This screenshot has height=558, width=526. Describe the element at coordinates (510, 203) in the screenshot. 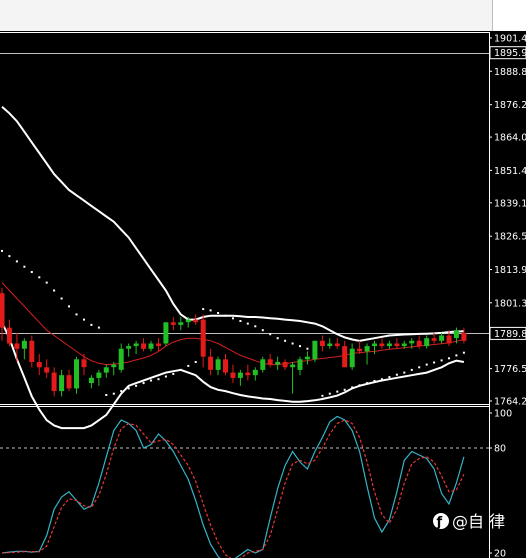

I see `price-tick-label: 1839.15` at that location.